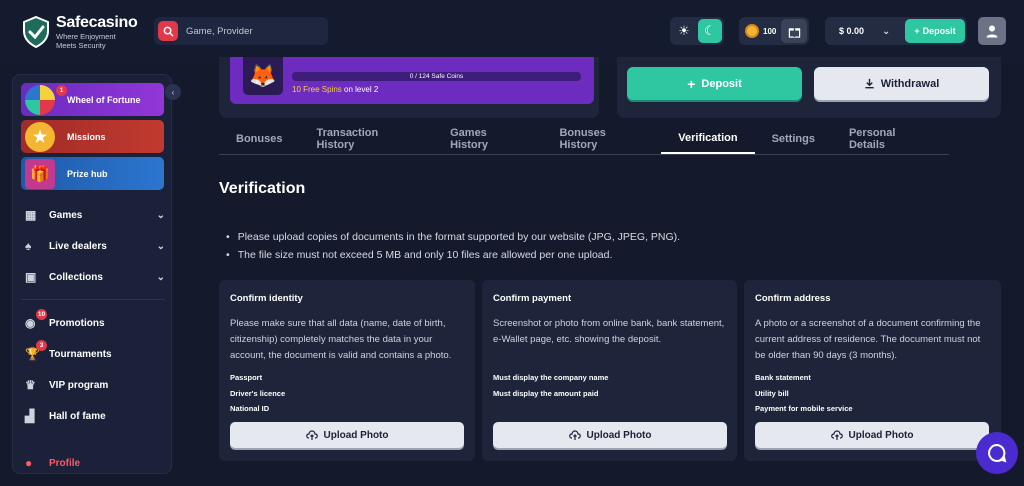 The height and width of the screenshot is (486, 1024). What do you see at coordinates (794, 31) in the screenshot?
I see `gift-icon` at bounding box center [794, 31].